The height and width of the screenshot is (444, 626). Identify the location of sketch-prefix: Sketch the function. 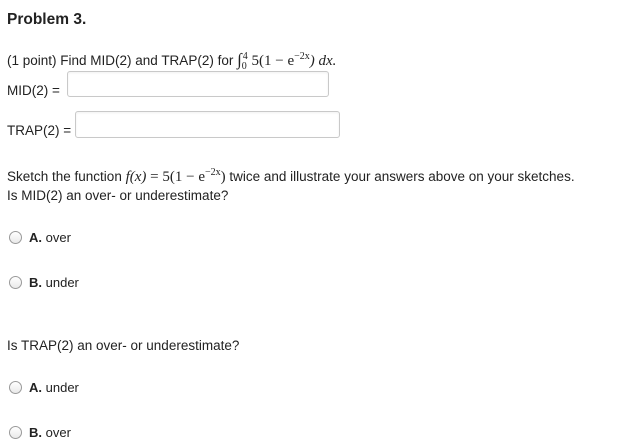
(64, 176).